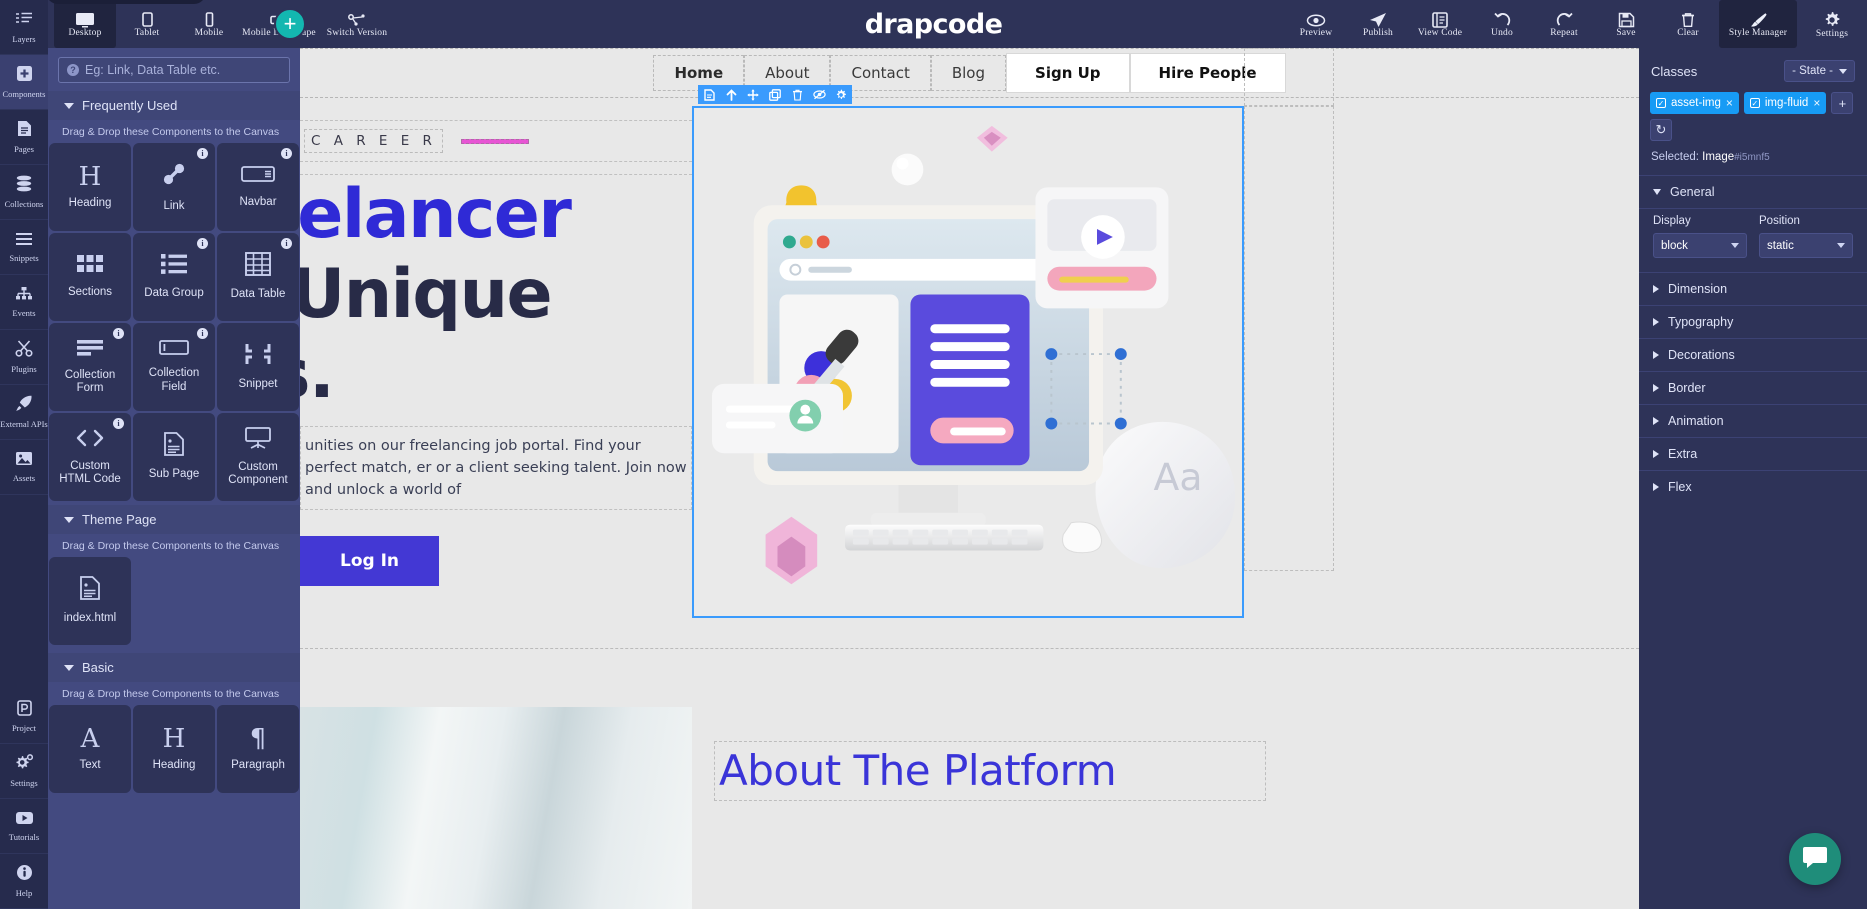 This screenshot has width=1867, height=909. I want to click on component-data-group: i Data Group, so click(174, 277).